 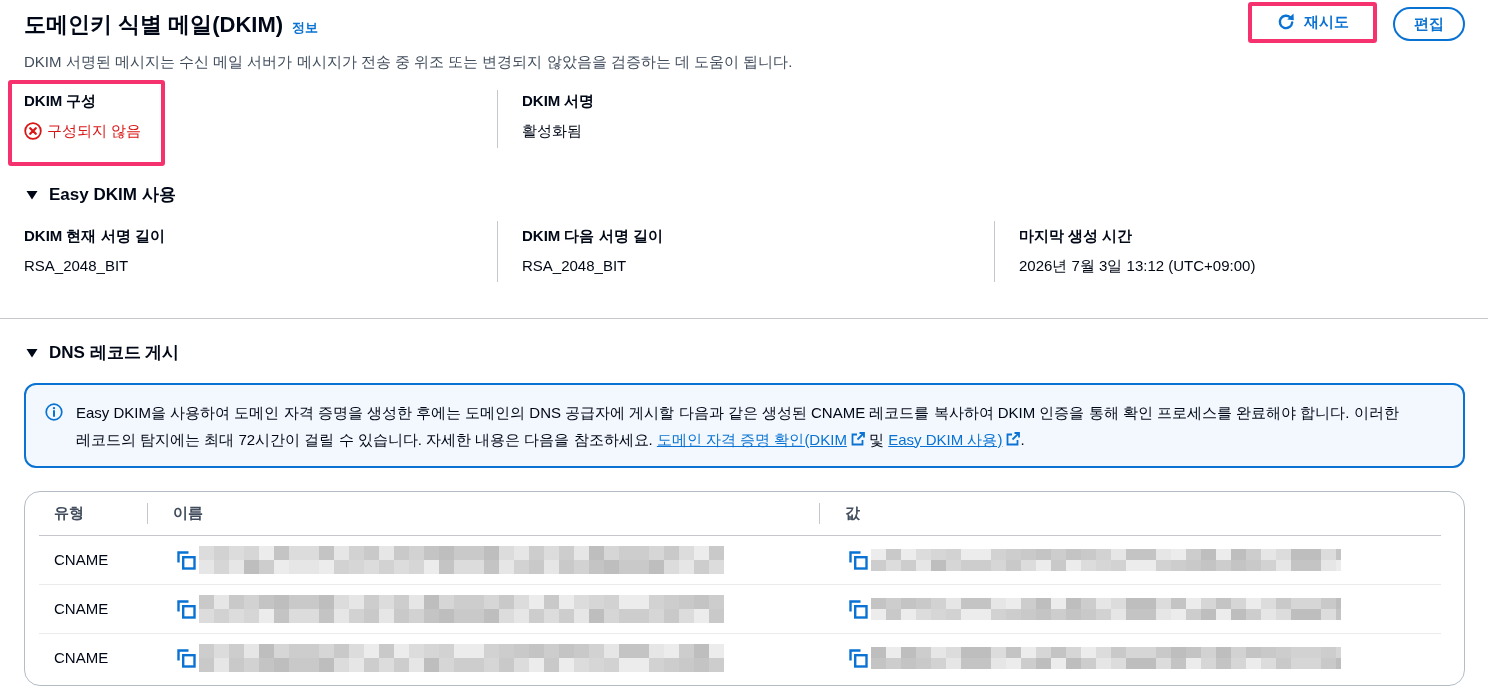 What do you see at coordinates (954, 439) in the screenshot?
I see `external-link: Easy DKIM 사용)` at bounding box center [954, 439].